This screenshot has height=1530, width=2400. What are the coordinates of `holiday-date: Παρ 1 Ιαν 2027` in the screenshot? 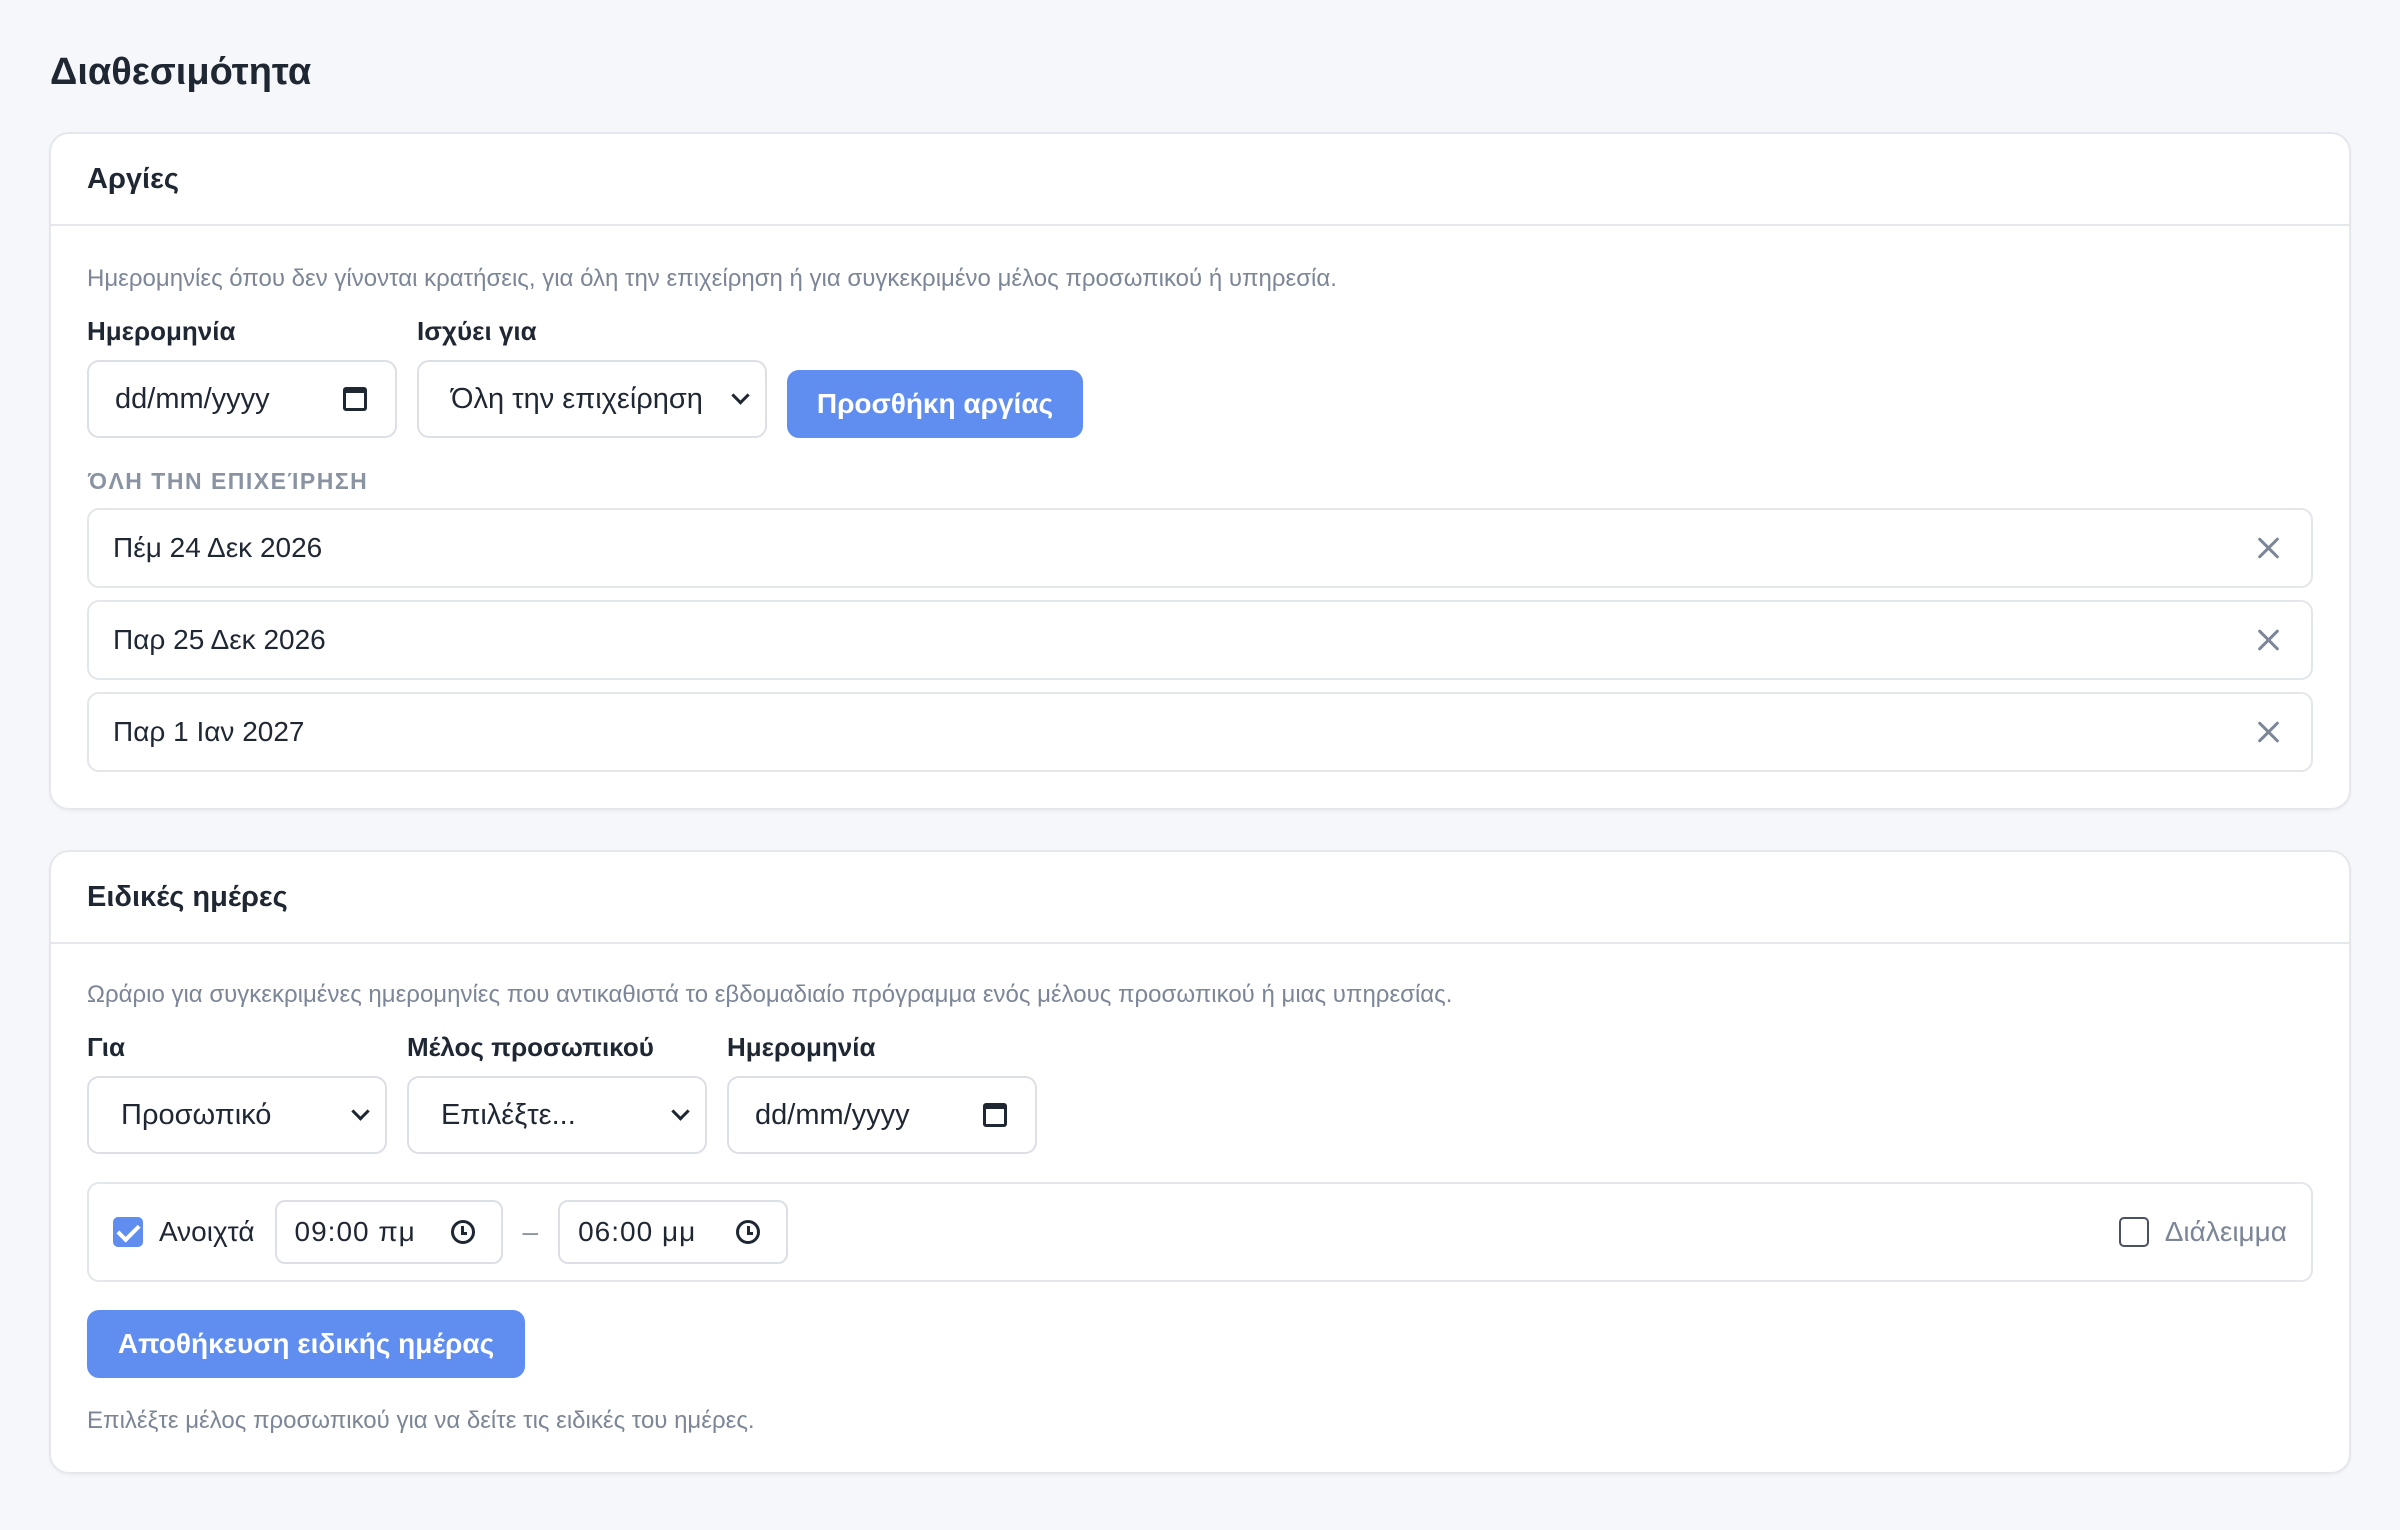 It's located at (209, 731).